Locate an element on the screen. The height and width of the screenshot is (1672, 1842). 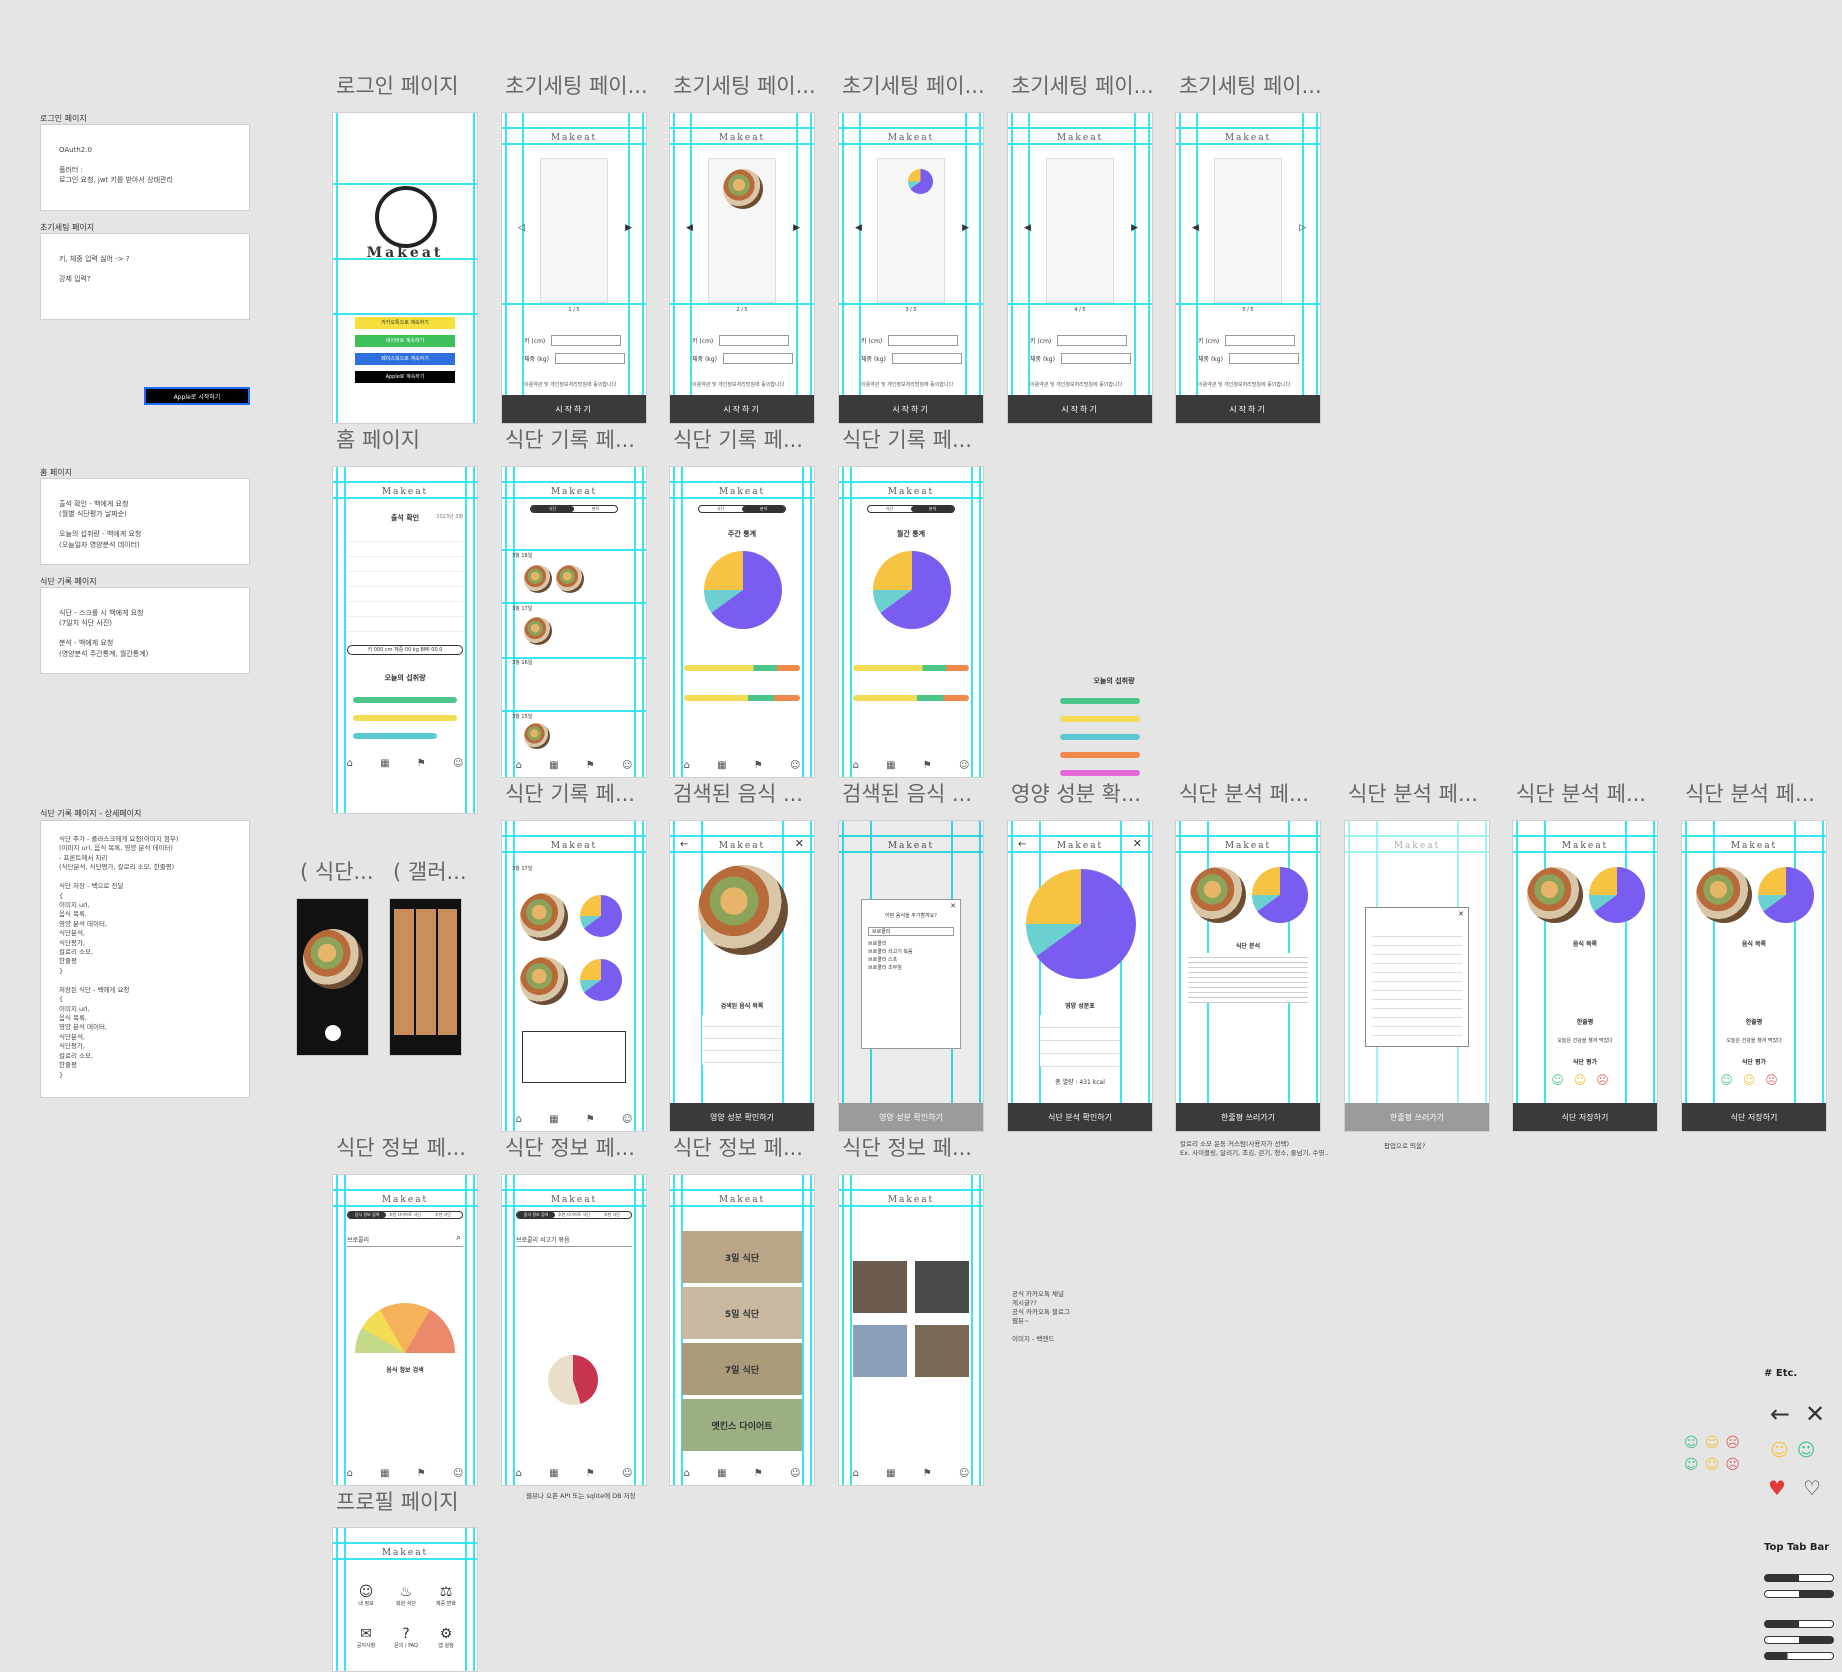
search-results: 브로콜리 브로콜리 쇠고기 볶음 브로콜리 스프 브로콜리 조무침 is located at coordinates (911, 956).